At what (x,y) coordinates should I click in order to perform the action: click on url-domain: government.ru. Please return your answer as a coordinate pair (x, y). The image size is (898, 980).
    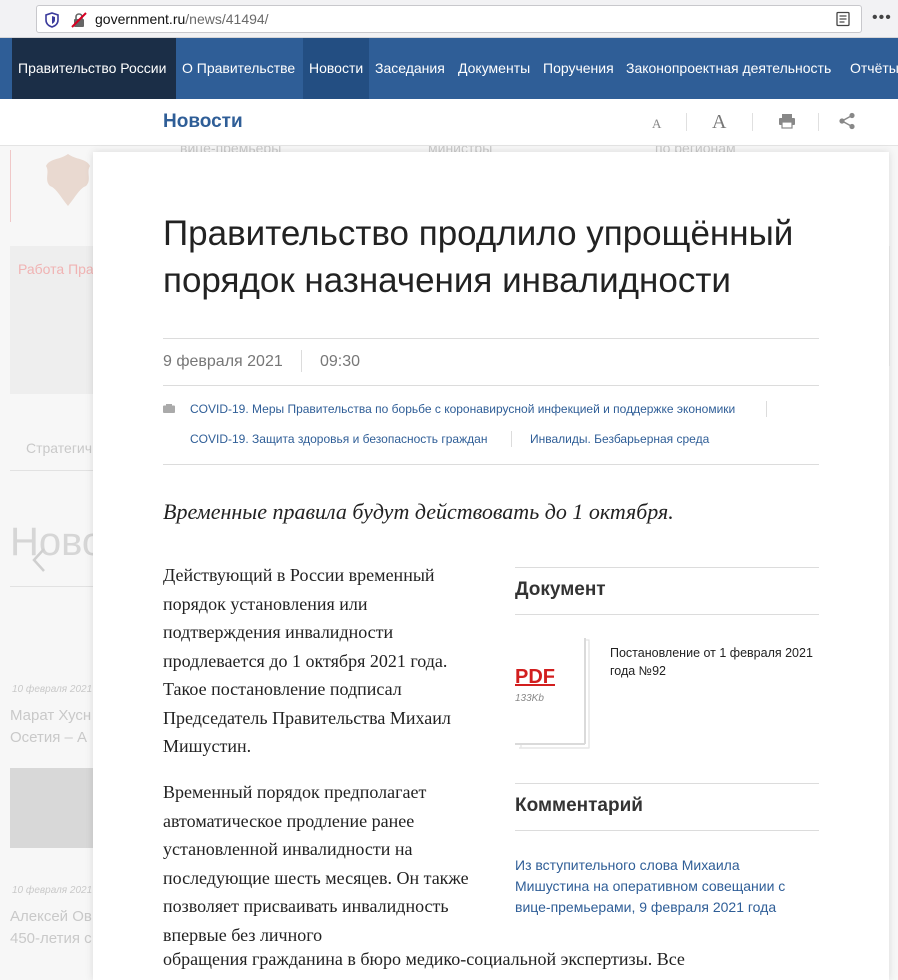
    Looking at the image, I should click on (140, 19).